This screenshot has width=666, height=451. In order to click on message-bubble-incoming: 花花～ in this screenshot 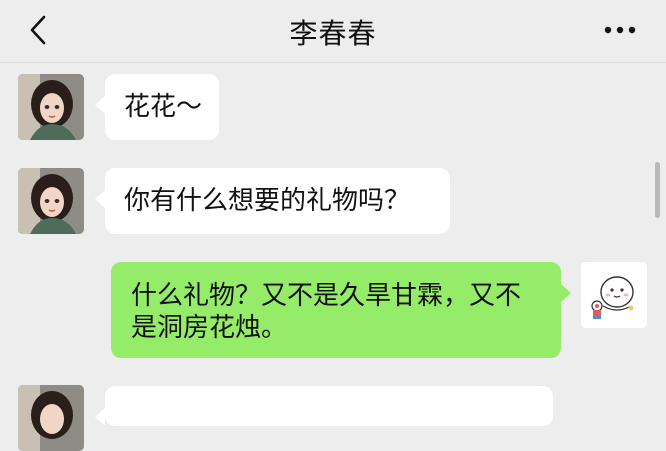, I will do `click(157, 107)`.